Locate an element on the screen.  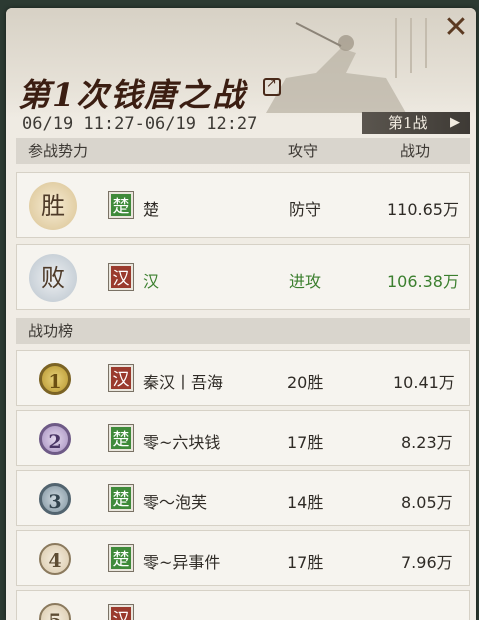
page-title: 第1次钱唐之战 is located at coordinates (132, 95).